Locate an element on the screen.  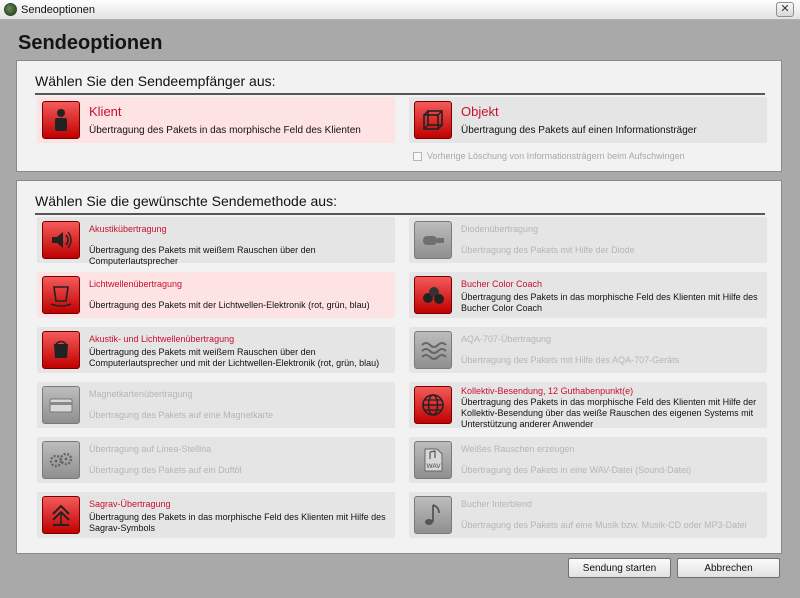
method-color-coach-label: Bucher Color Coach is located at coordinates (502, 284).